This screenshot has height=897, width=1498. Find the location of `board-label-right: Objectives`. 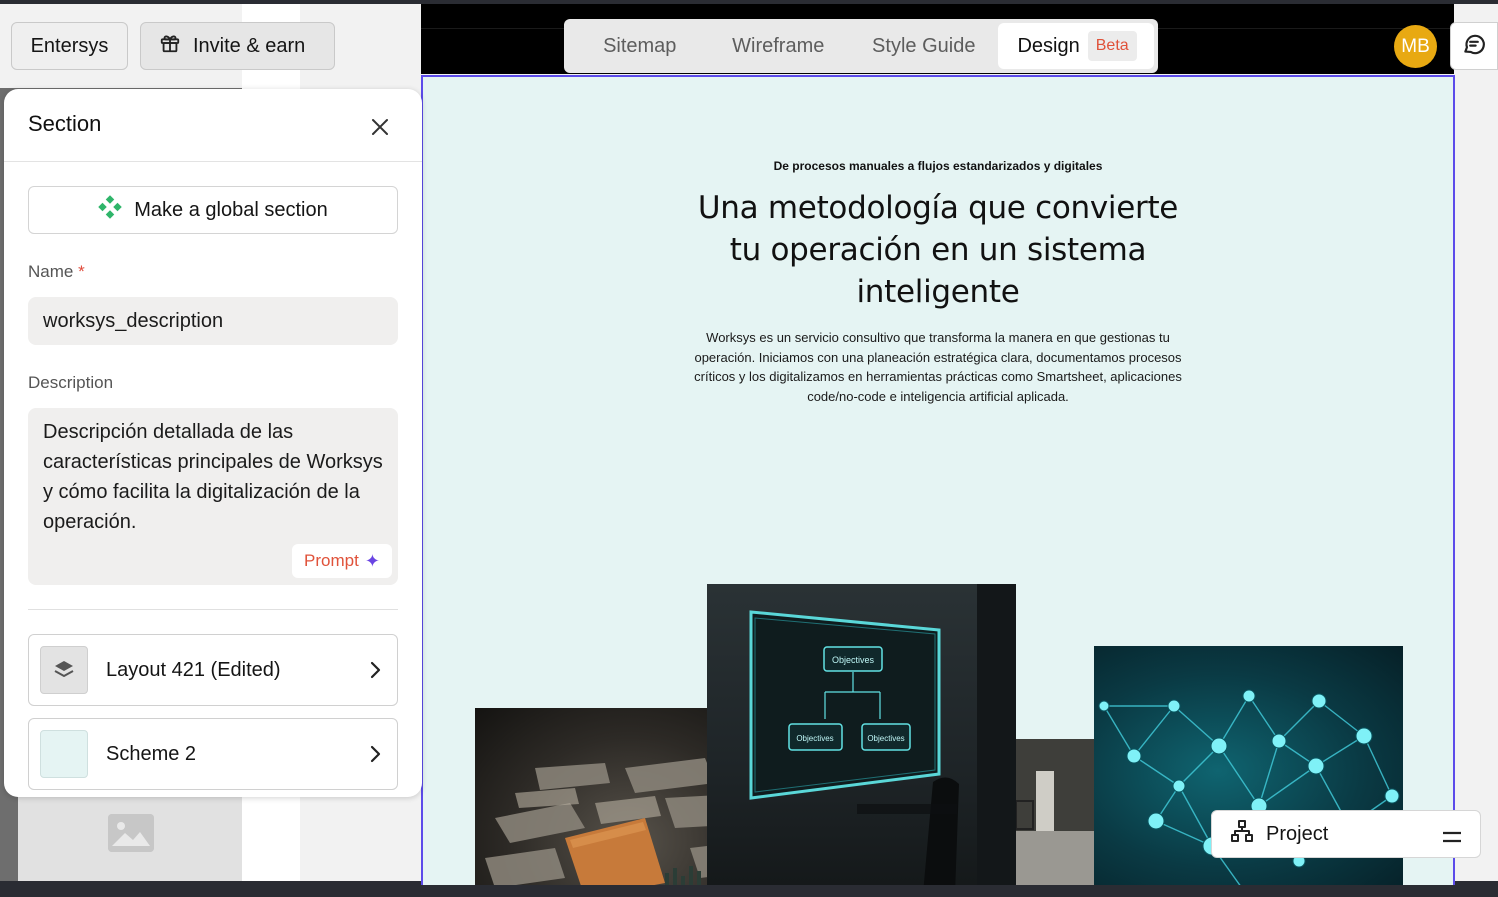

board-label-right: Objectives is located at coordinates (885, 738).